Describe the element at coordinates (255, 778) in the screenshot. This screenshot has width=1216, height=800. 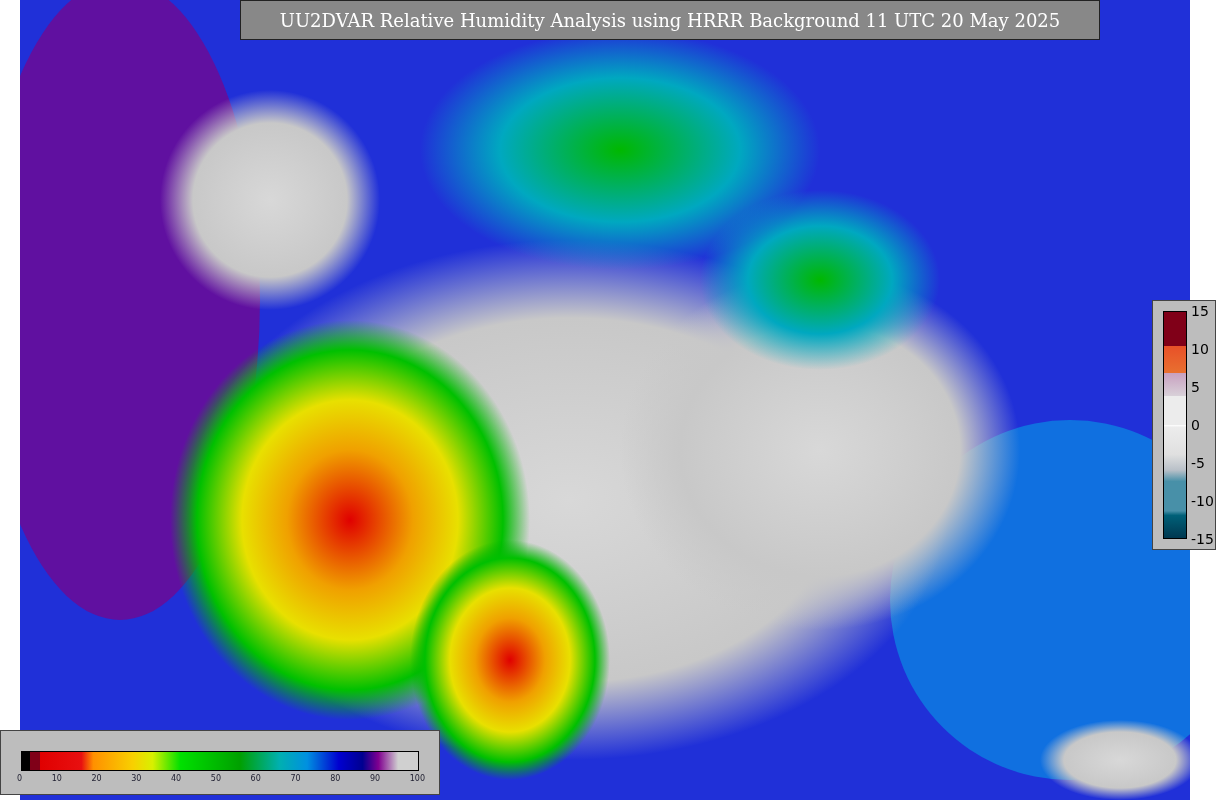
I see `colorbar-tick-label: 60` at that location.